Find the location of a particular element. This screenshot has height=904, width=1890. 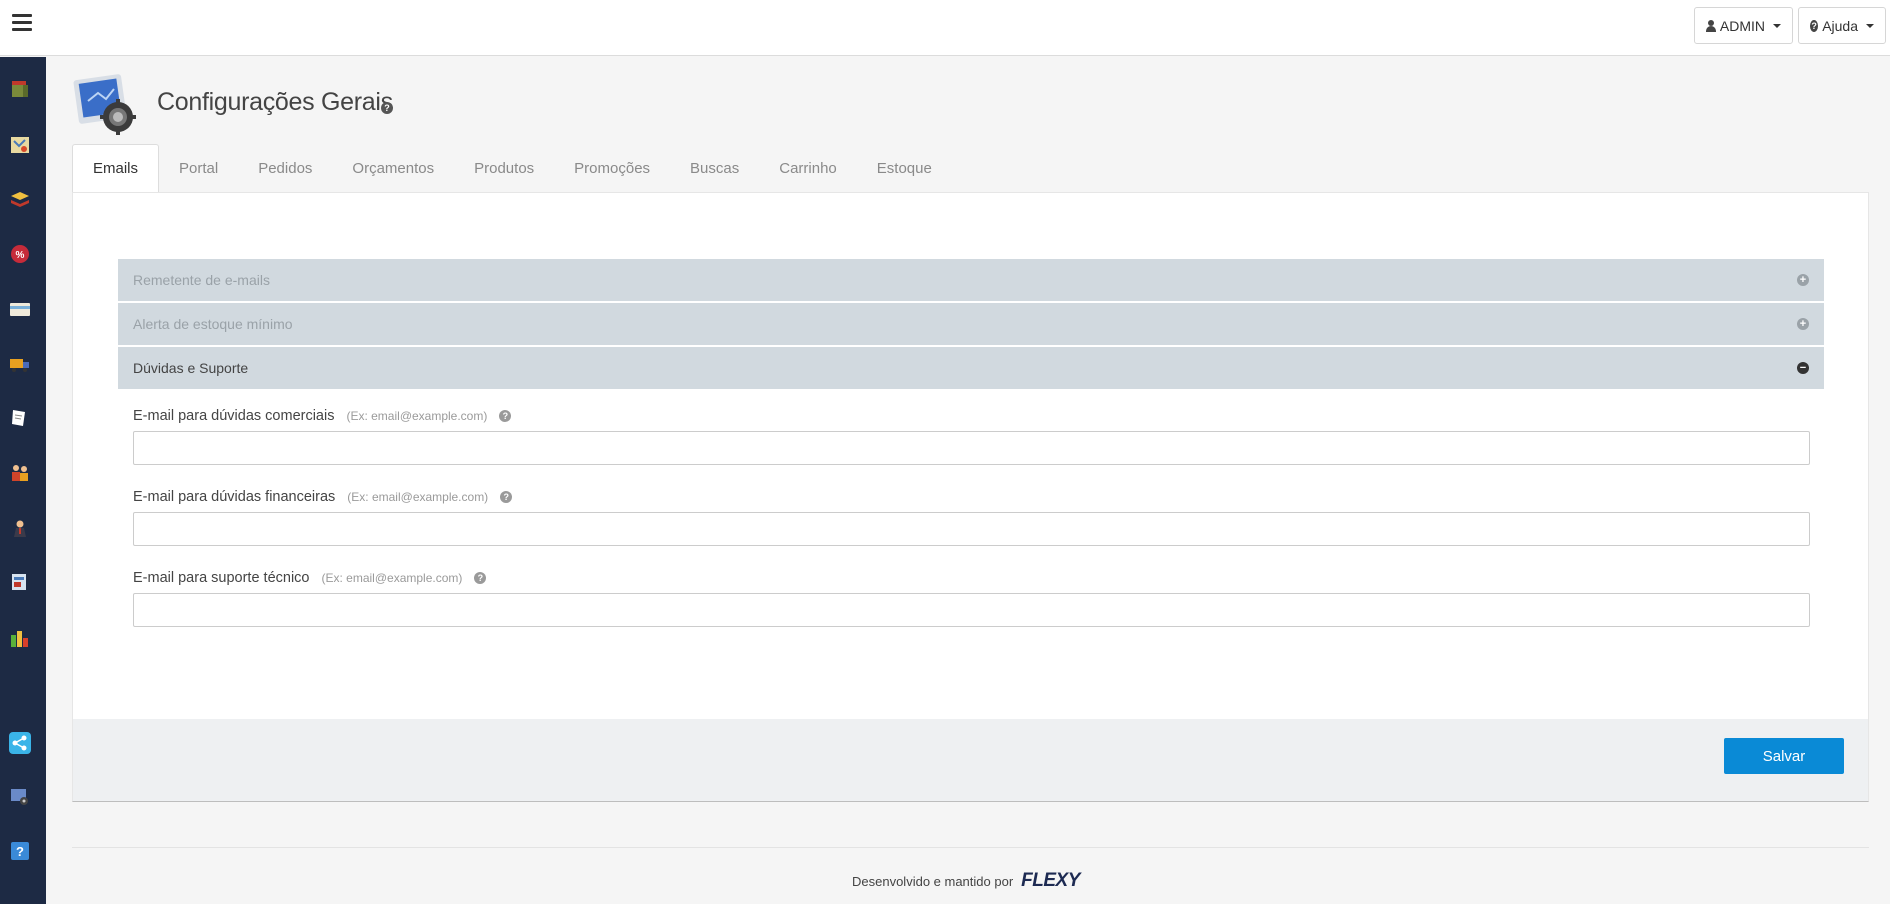

chart-icon is located at coordinates (19, 639).